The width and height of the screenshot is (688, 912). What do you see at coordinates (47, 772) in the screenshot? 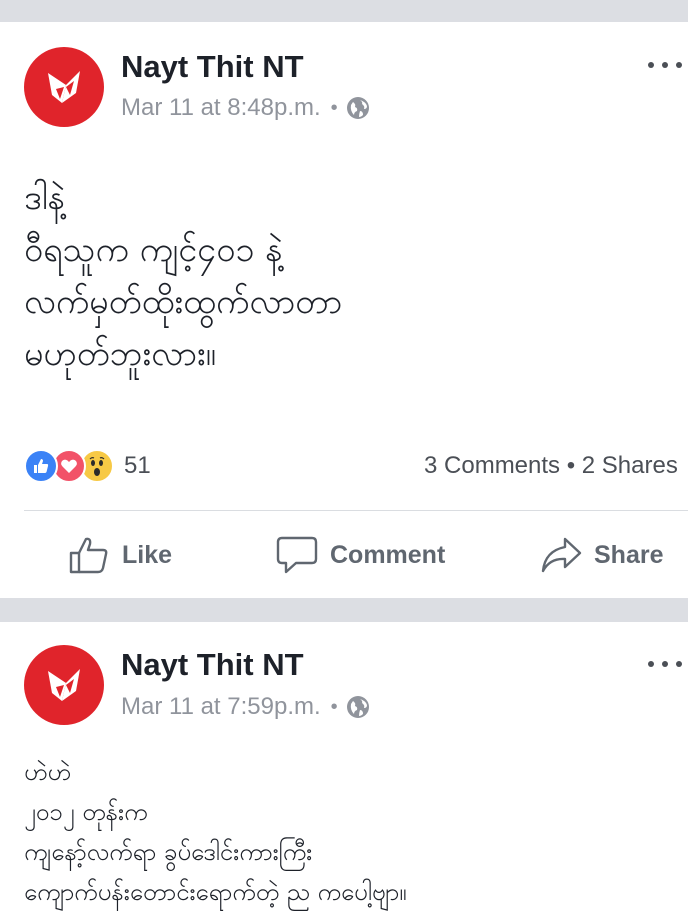
I see `post-body-line: ဟဲဟဲ` at bounding box center [47, 772].